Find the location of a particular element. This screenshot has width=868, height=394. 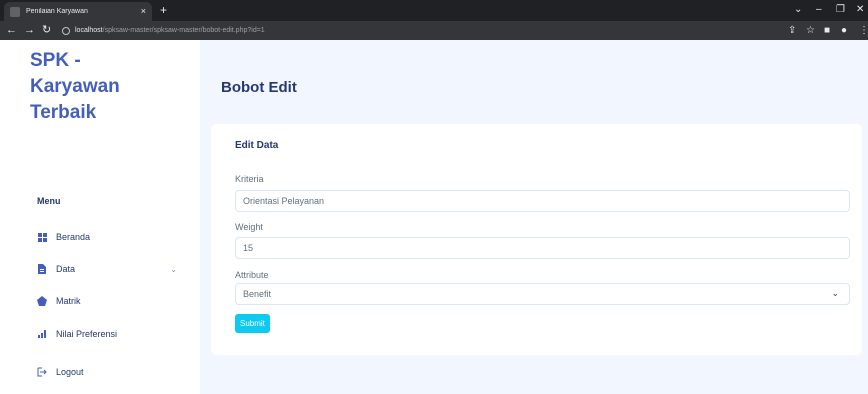

favicon-icon is located at coordinates (15, 11).